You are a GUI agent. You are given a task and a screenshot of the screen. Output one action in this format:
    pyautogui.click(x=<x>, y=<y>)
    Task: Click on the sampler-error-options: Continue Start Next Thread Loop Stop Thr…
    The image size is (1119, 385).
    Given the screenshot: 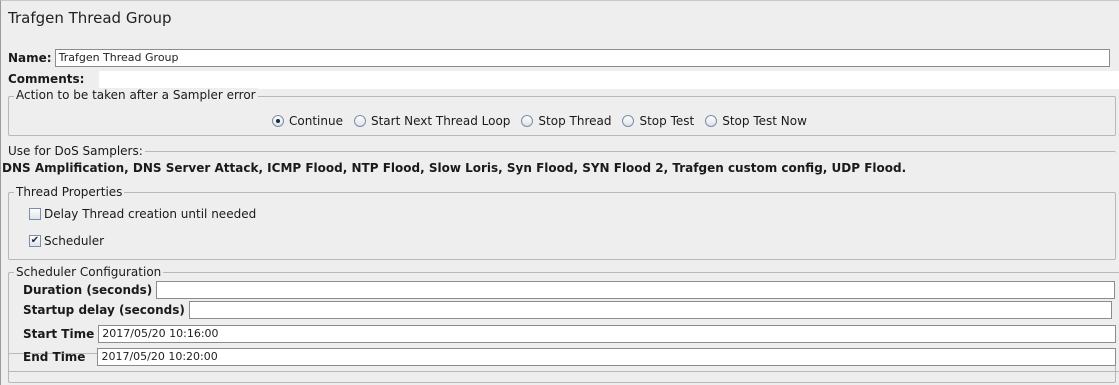 What is the action you would take?
    pyautogui.click(x=545, y=121)
    